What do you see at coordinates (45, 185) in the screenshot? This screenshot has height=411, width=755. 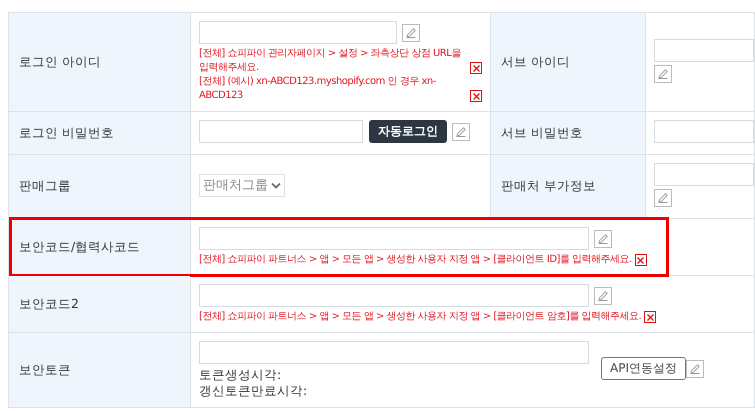 I see `field-label: 판매그룹` at bounding box center [45, 185].